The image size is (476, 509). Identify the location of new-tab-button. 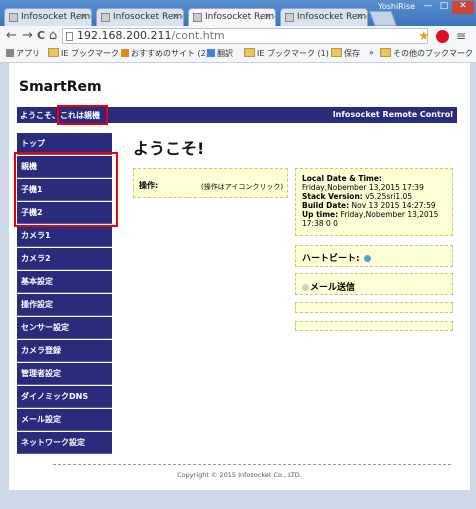
(383, 18).